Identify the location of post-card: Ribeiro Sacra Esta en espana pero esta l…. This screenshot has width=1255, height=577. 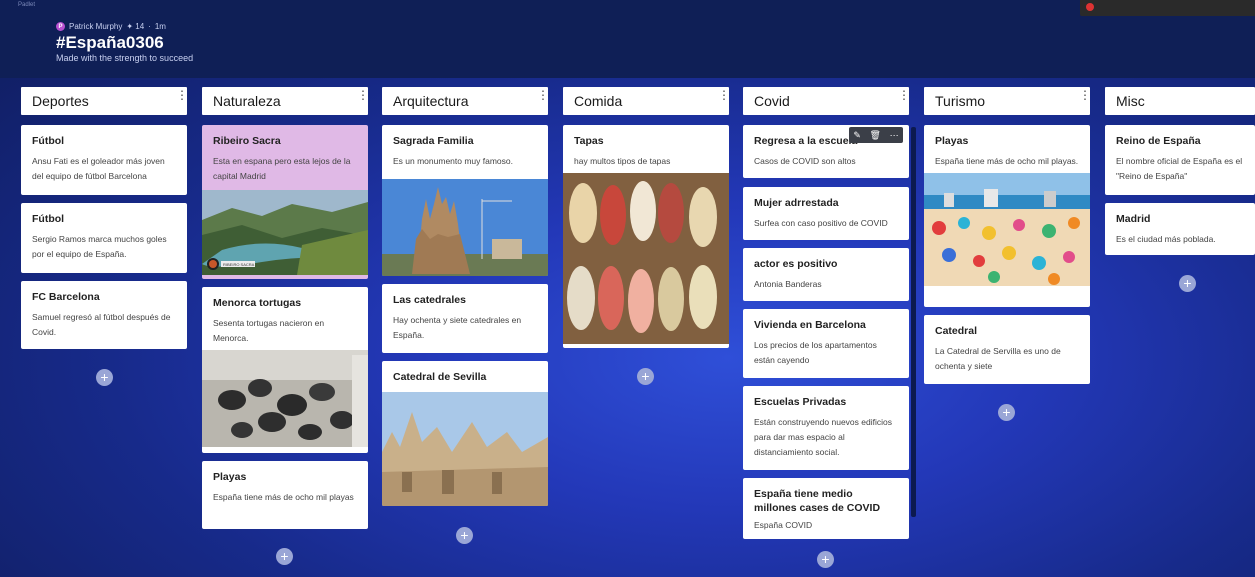
(285, 202).